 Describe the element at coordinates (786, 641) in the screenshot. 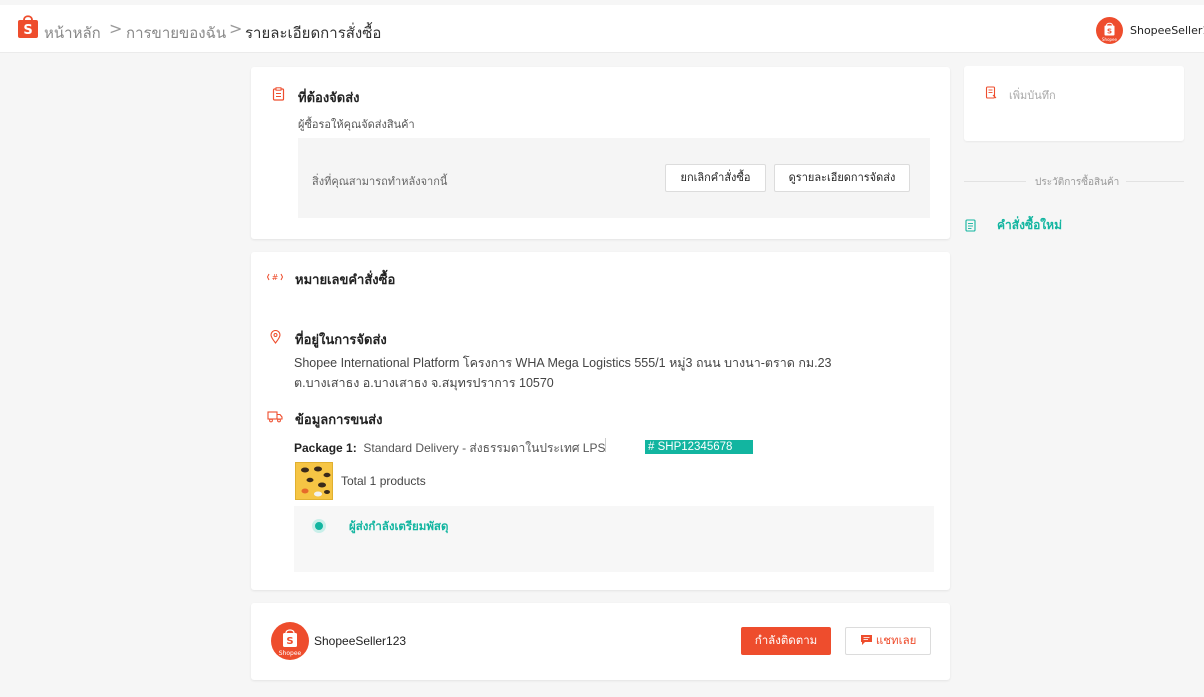

I see `following-button: กำลังติดตาม` at that location.